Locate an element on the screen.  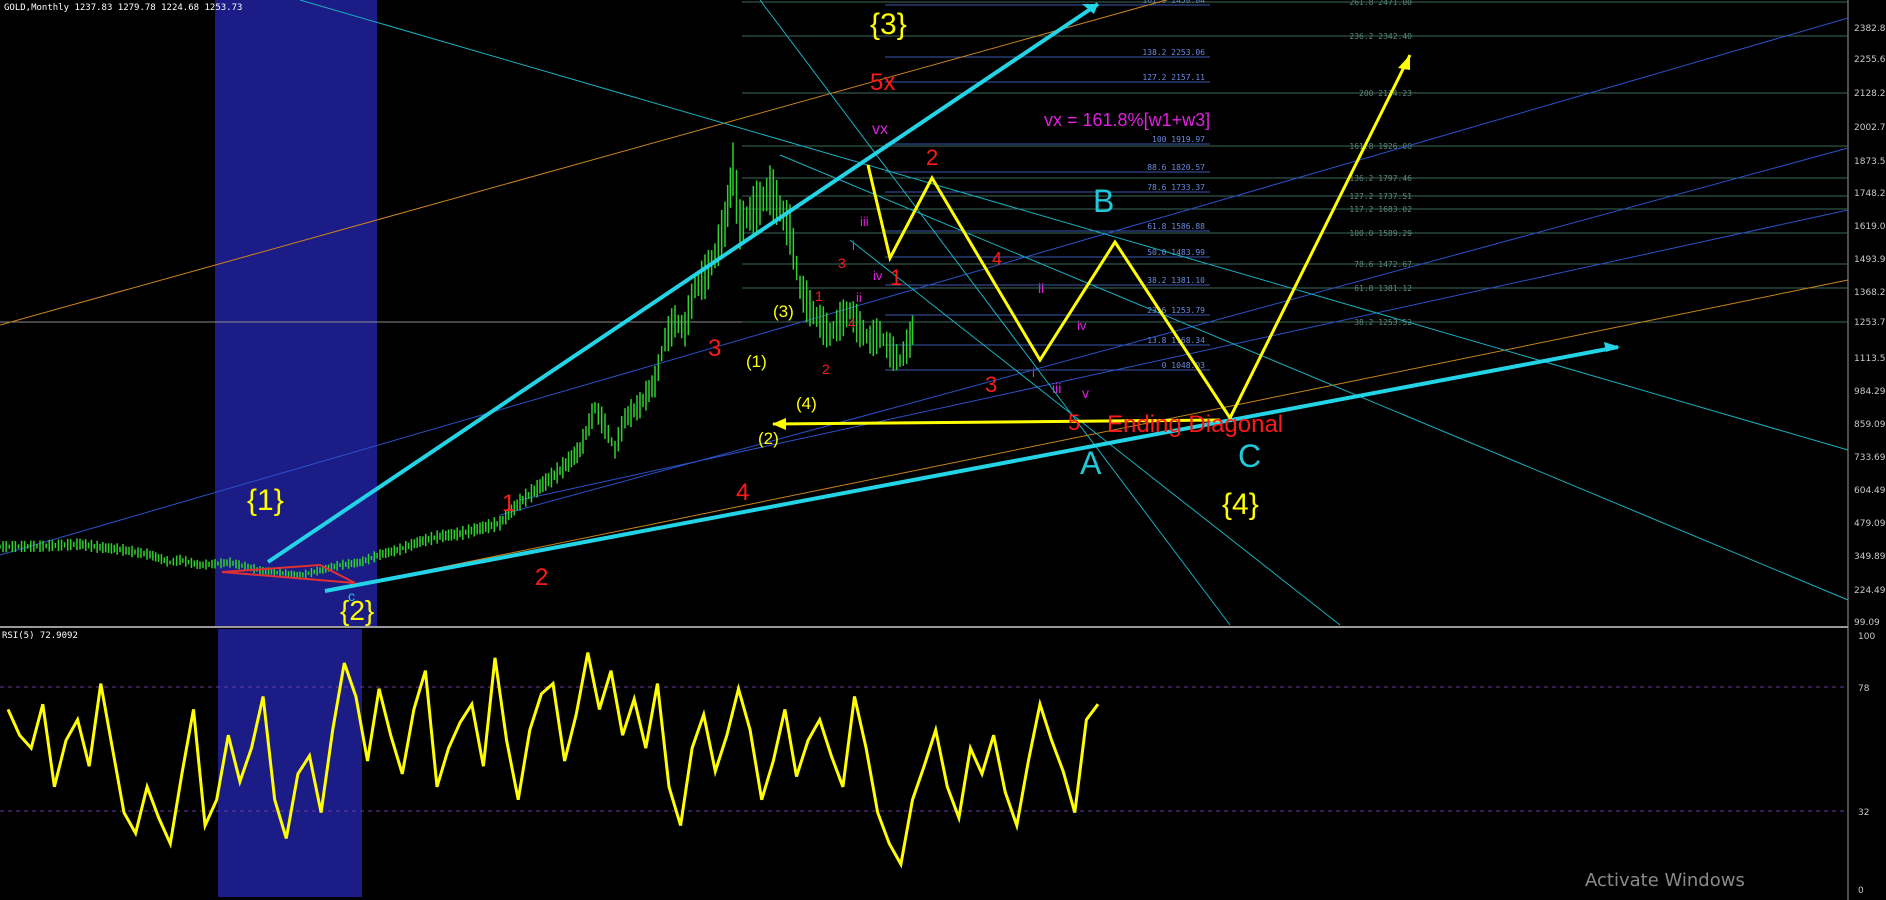
label-red-1c: 1 is located at coordinates (819, 296).